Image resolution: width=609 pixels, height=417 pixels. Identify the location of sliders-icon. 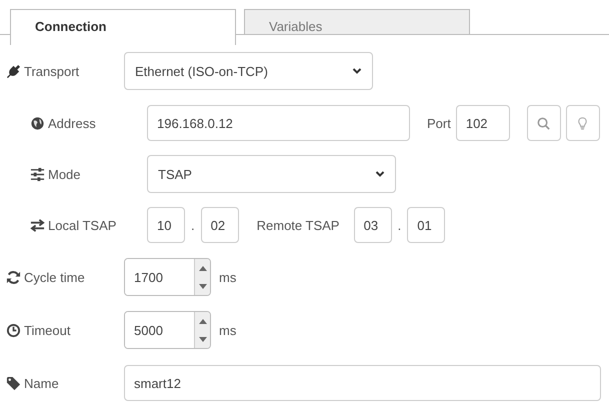
(37, 174).